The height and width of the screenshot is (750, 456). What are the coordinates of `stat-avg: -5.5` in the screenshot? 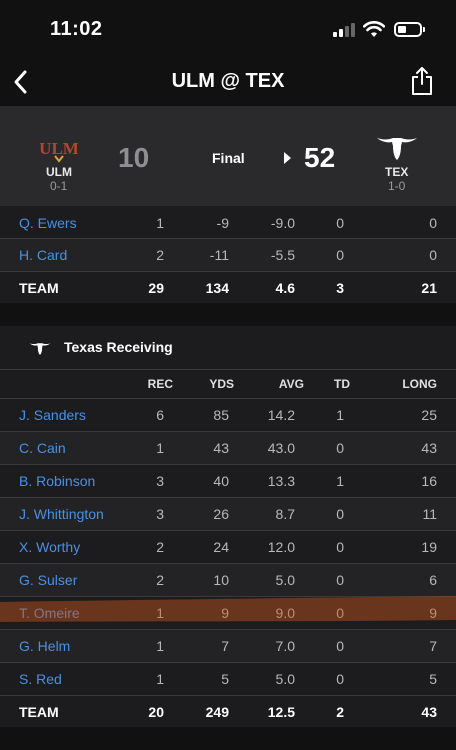 It's located at (282, 255).